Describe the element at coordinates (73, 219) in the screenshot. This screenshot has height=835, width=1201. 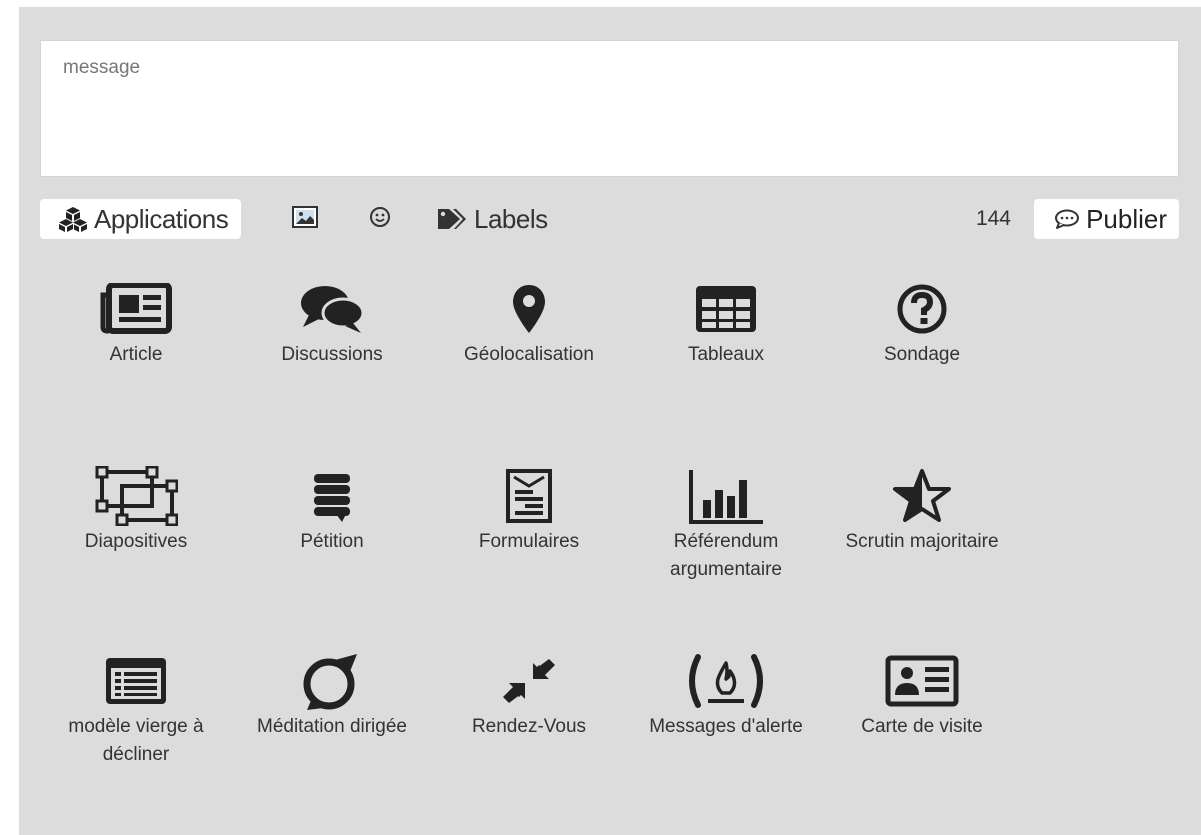
I see `cubes-icon` at that location.